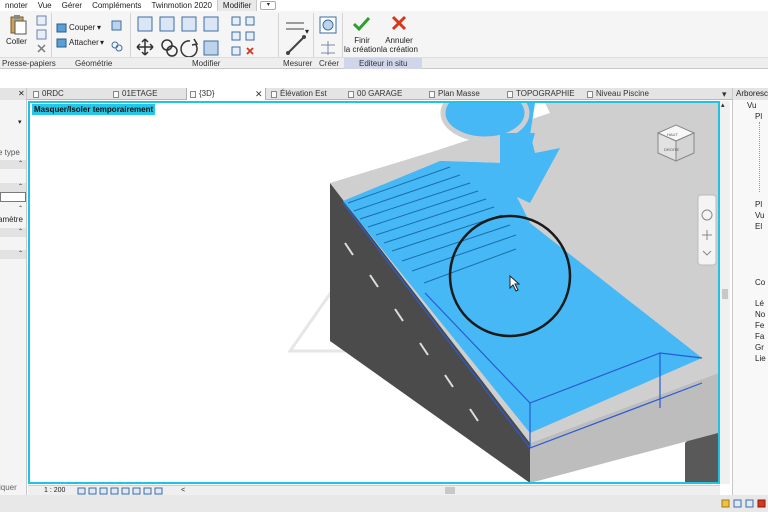  What do you see at coordinates (329, 63) in the screenshot?
I see `group-create-label: Créer` at bounding box center [329, 63].